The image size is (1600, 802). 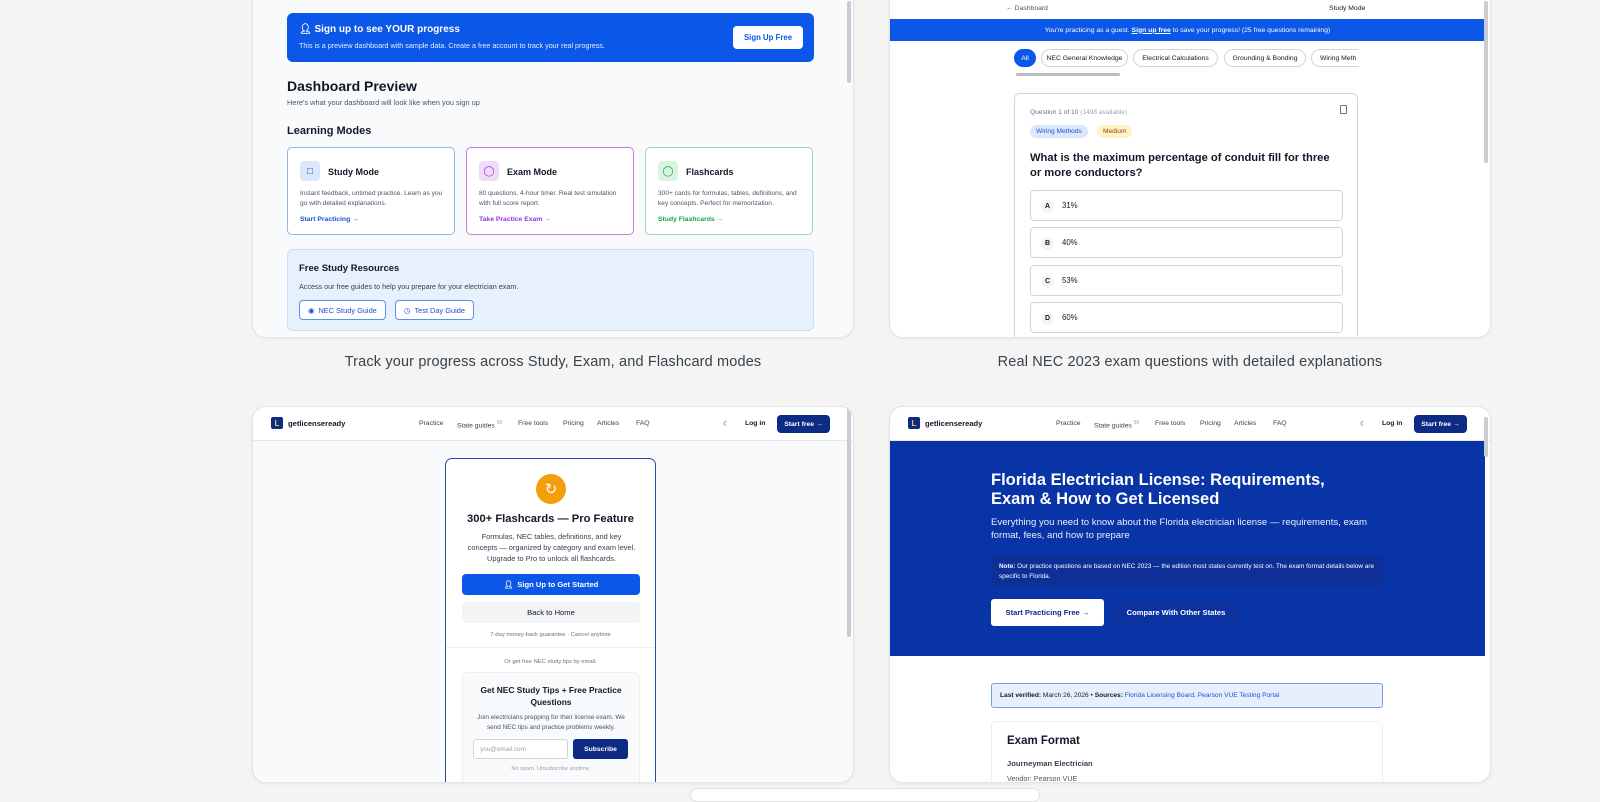 I want to click on qavail: (1498 available), so click(x=1104, y=112).